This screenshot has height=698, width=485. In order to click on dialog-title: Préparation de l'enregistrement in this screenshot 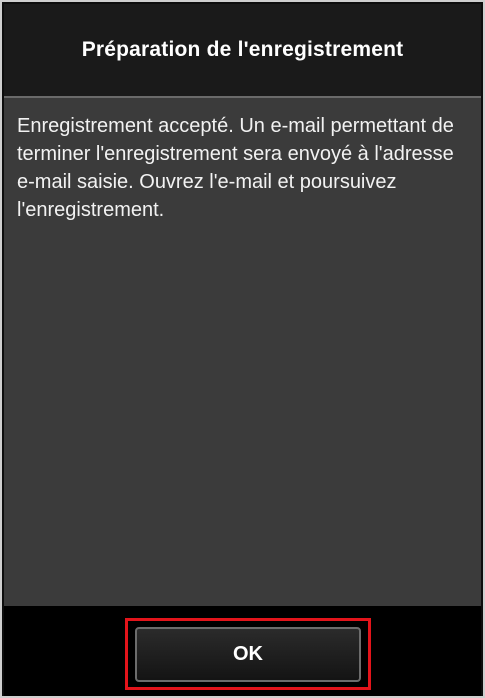, I will do `click(242, 49)`.